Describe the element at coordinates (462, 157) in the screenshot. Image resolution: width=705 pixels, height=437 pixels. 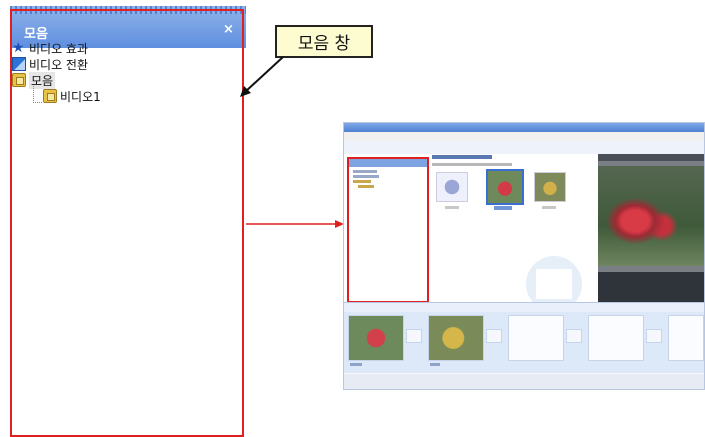
I see `collection-title` at that location.